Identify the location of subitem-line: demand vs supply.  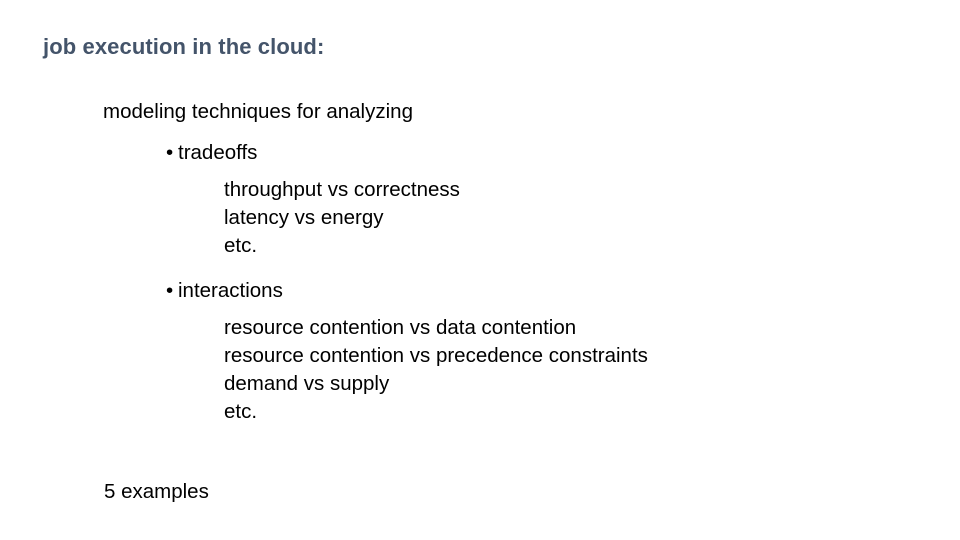
(307, 383).